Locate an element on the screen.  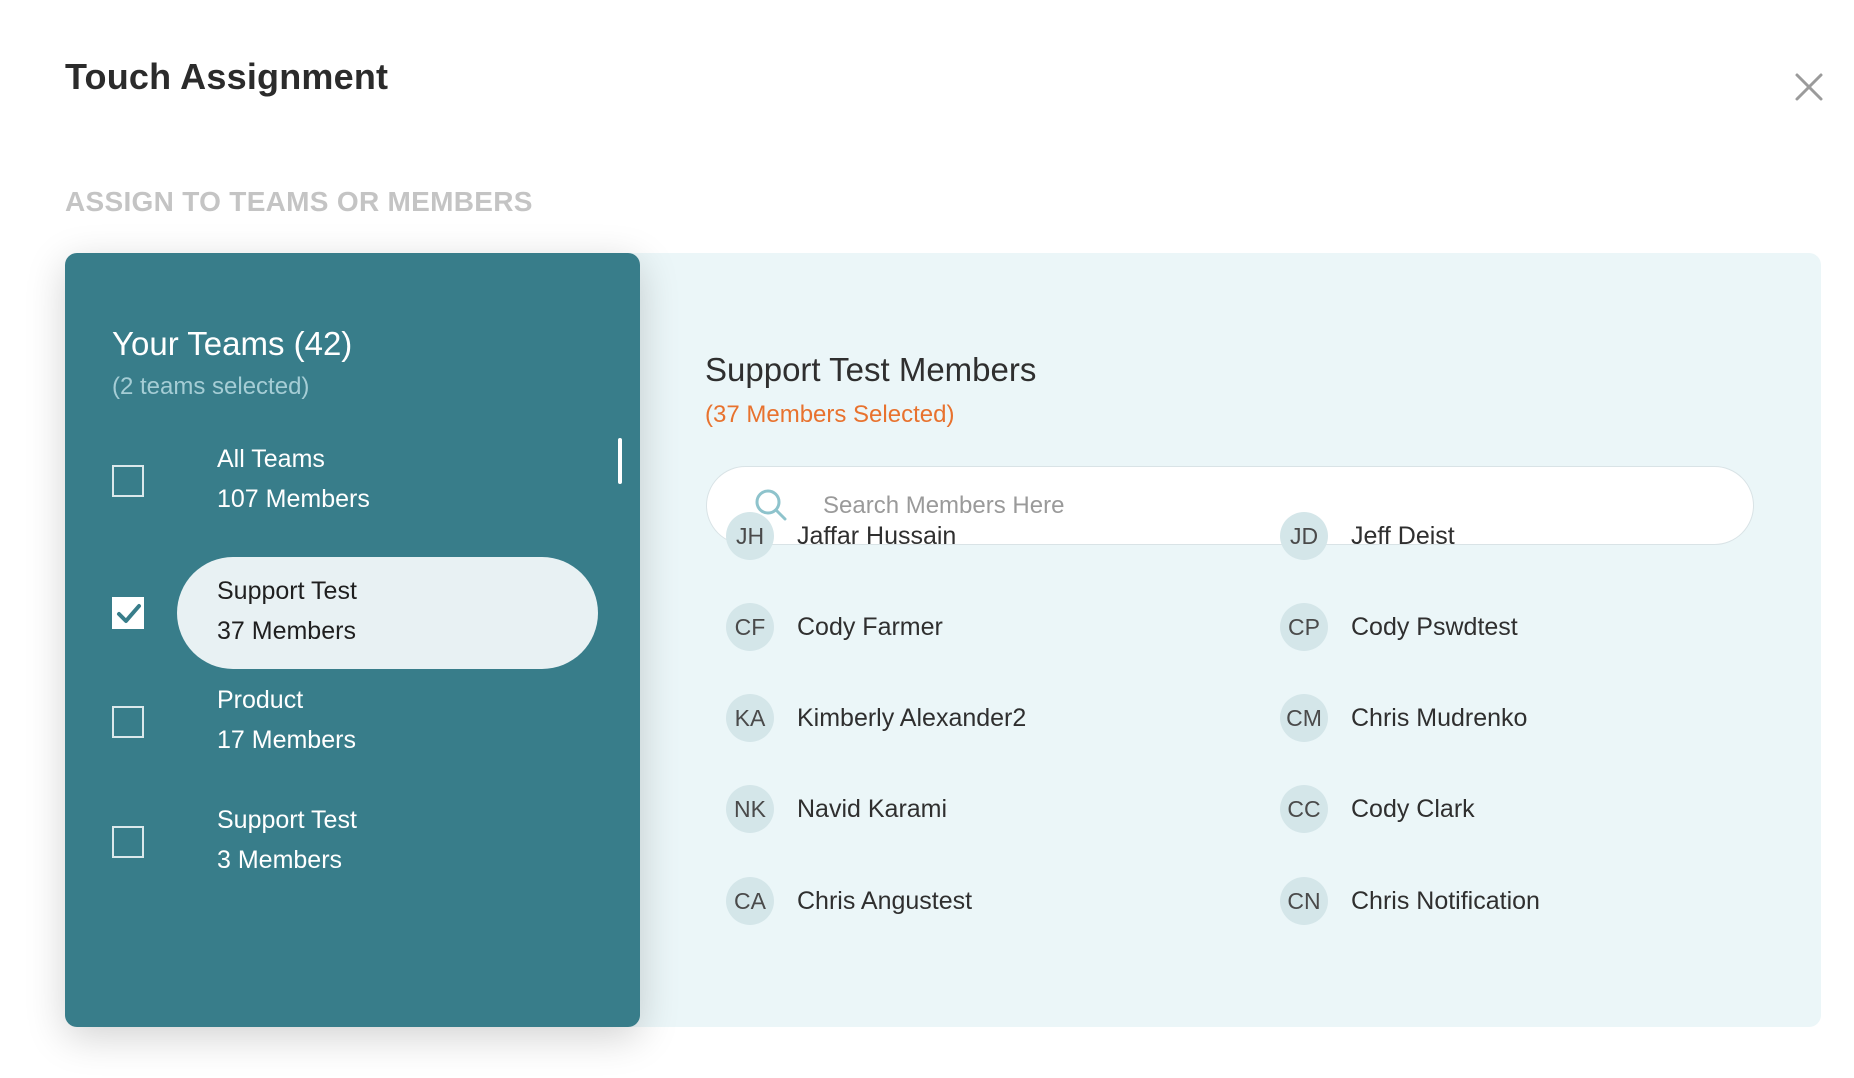
team-item-support-test: Support Test 37 Members is located at coordinates (352, 613).